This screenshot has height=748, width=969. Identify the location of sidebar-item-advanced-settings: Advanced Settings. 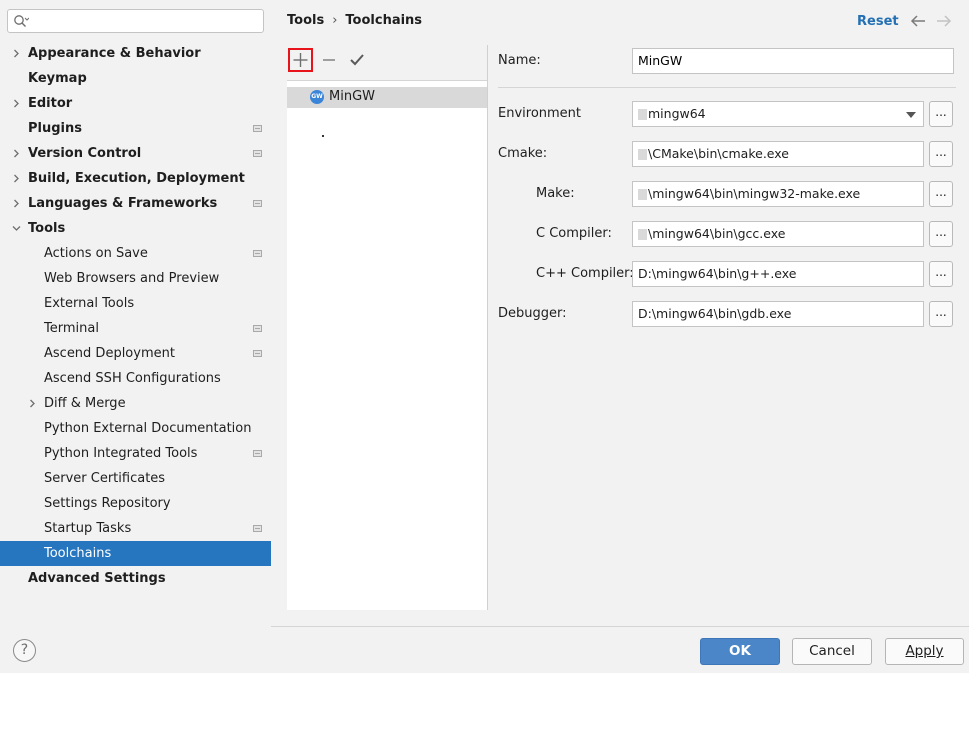
(135, 578).